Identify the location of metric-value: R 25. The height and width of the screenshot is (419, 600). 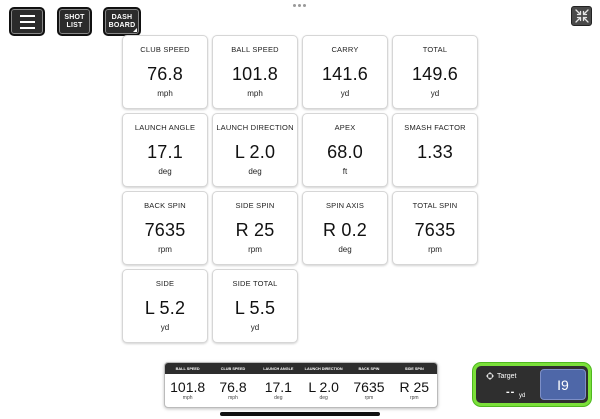
(255, 230).